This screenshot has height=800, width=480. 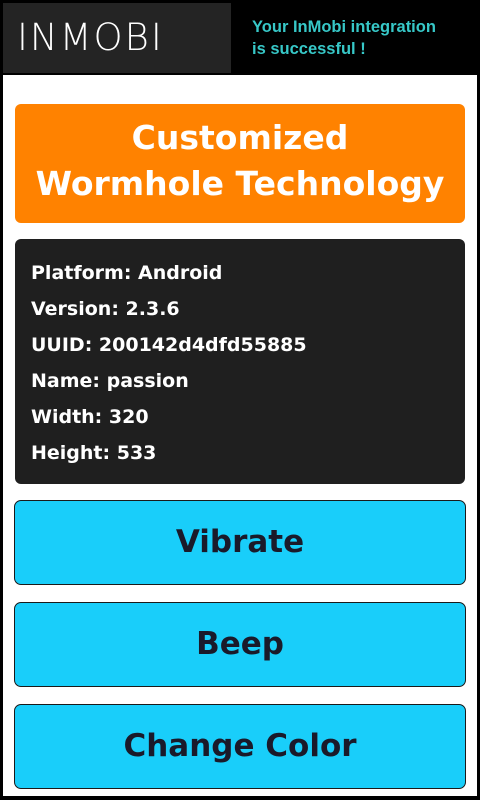 What do you see at coordinates (90, 37) in the screenshot?
I see `inmobi-logo: INMOBI` at bounding box center [90, 37].